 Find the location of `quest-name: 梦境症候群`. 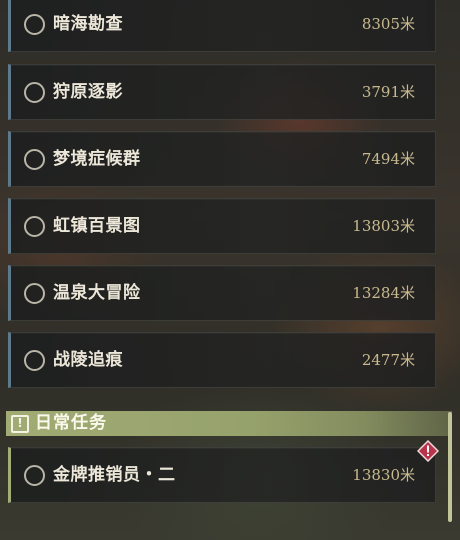

quest-name: 梦境症候群 is located at coordinates (97, 159).